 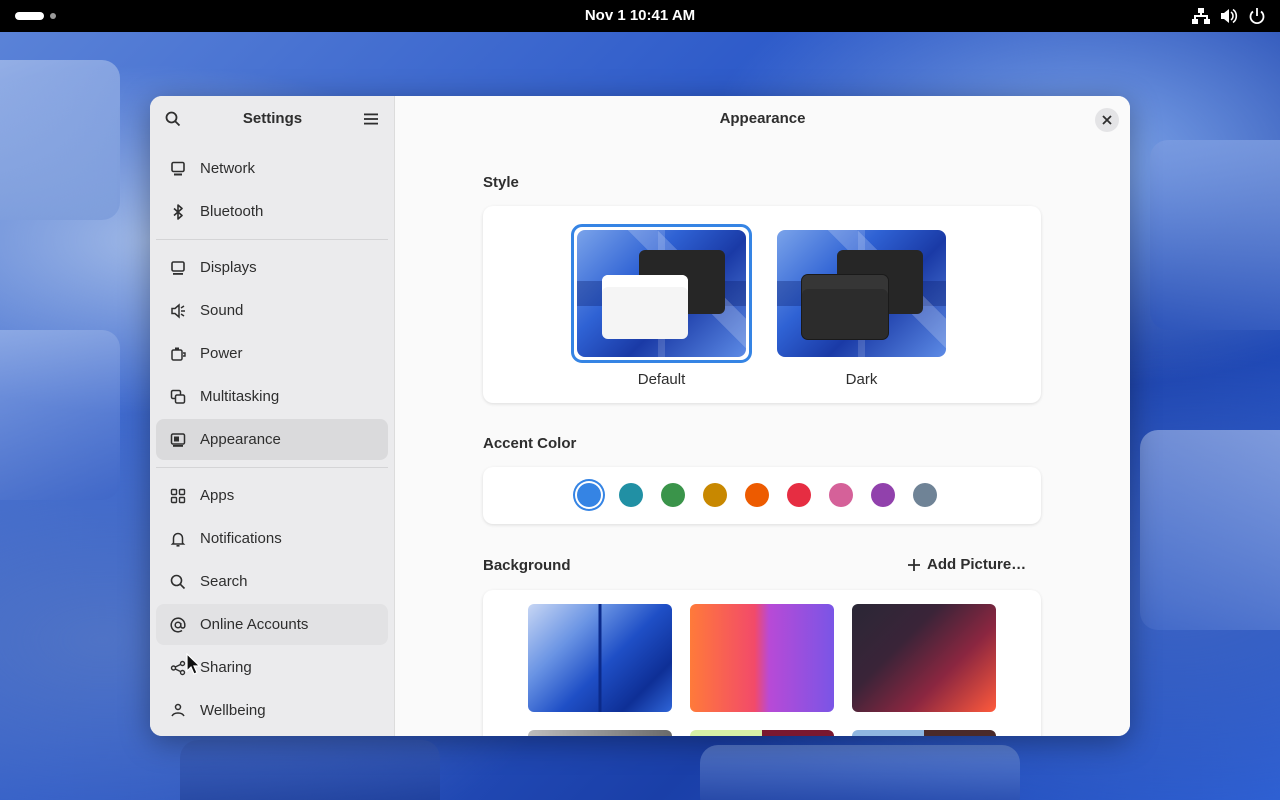 I want to click on style-section-label: Style, so click(x=501, y=182).